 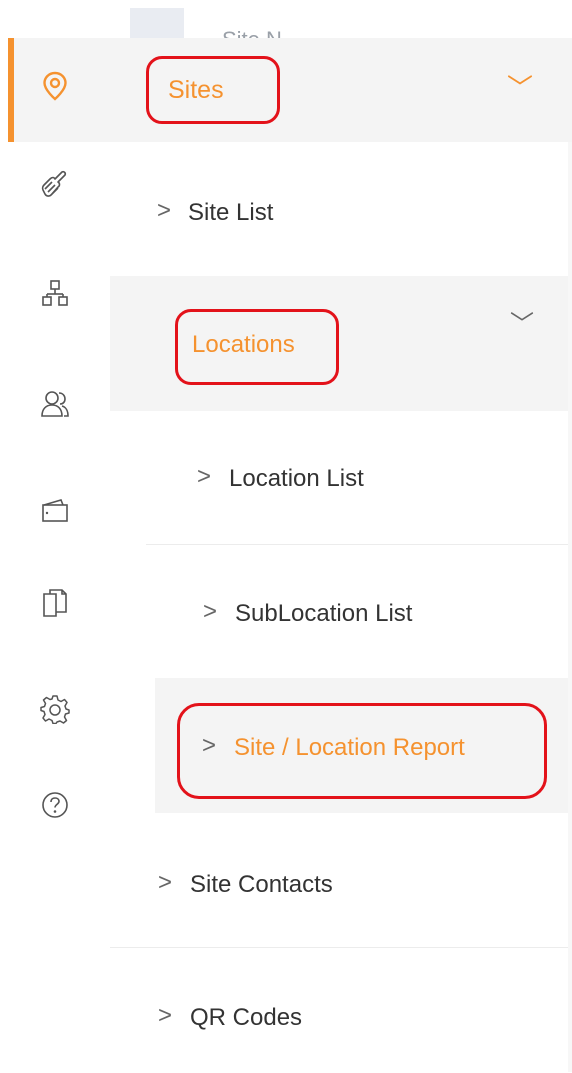 I want to click on menu-label-location-list: Location List, so click(x=296, y=478).